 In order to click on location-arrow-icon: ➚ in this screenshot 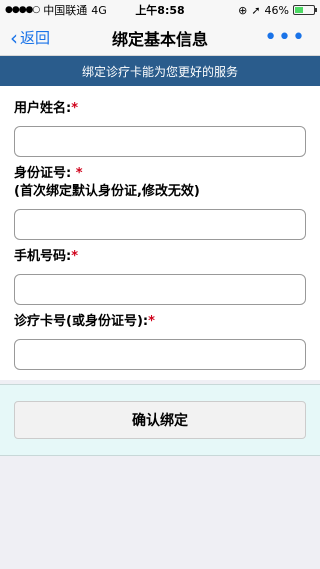, I will do `click(256, 10)`.